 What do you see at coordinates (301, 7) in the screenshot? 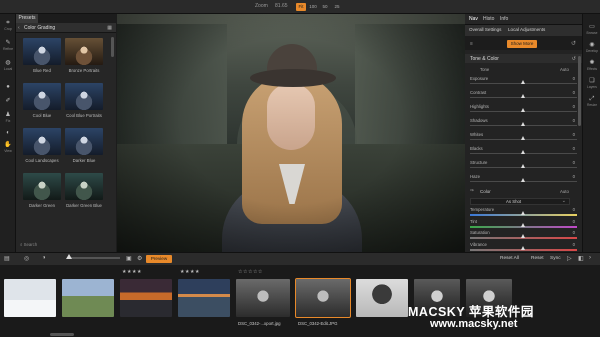
I see `zoom-fit-button: Fit` at bounding box center [301, 7].